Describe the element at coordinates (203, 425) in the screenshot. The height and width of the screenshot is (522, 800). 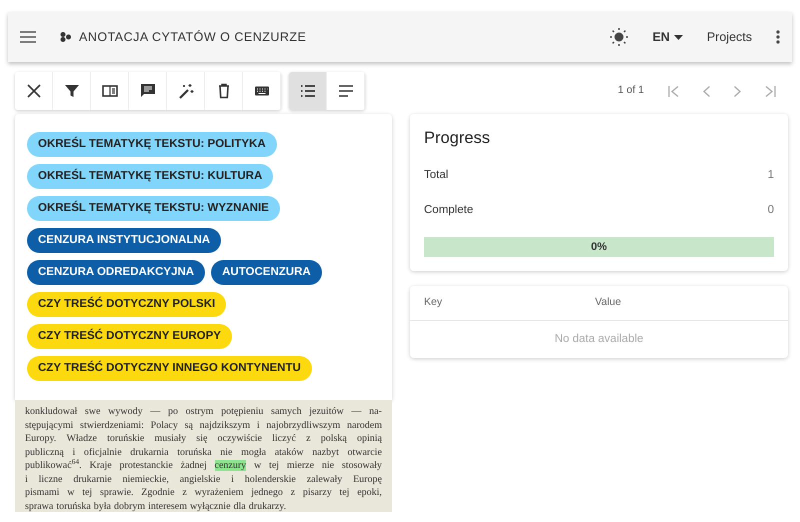
I see `text-line: stępującymi stwierdzeniami: Polacy są najdzikszym i najobrzydliwszym narodem` at that location.